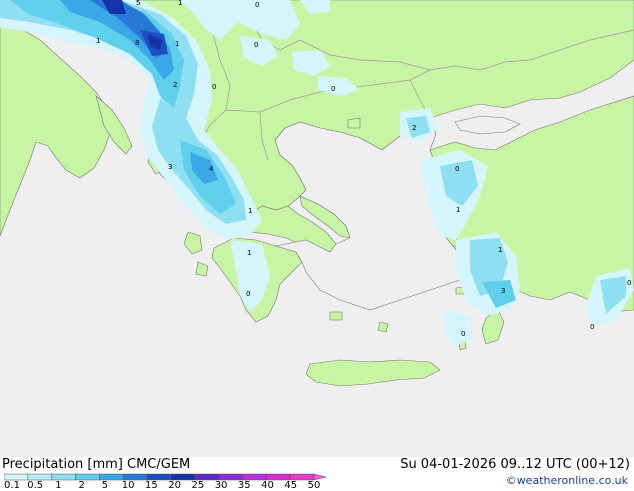 This screenshot has height=491, width=634. What do you see at coordinates (151, 485) in the screenshot?
I see `scale-tick-label: 15` at bounding box center [151, 485].